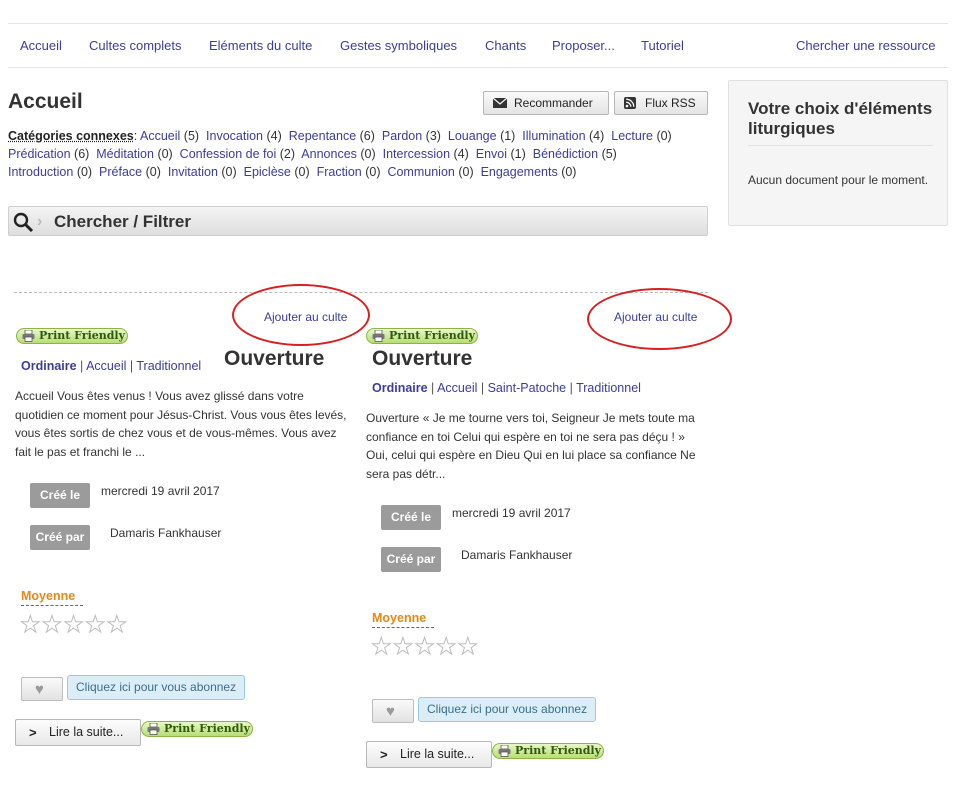  I want to click on category-link: Intercession, so click(416, 154).